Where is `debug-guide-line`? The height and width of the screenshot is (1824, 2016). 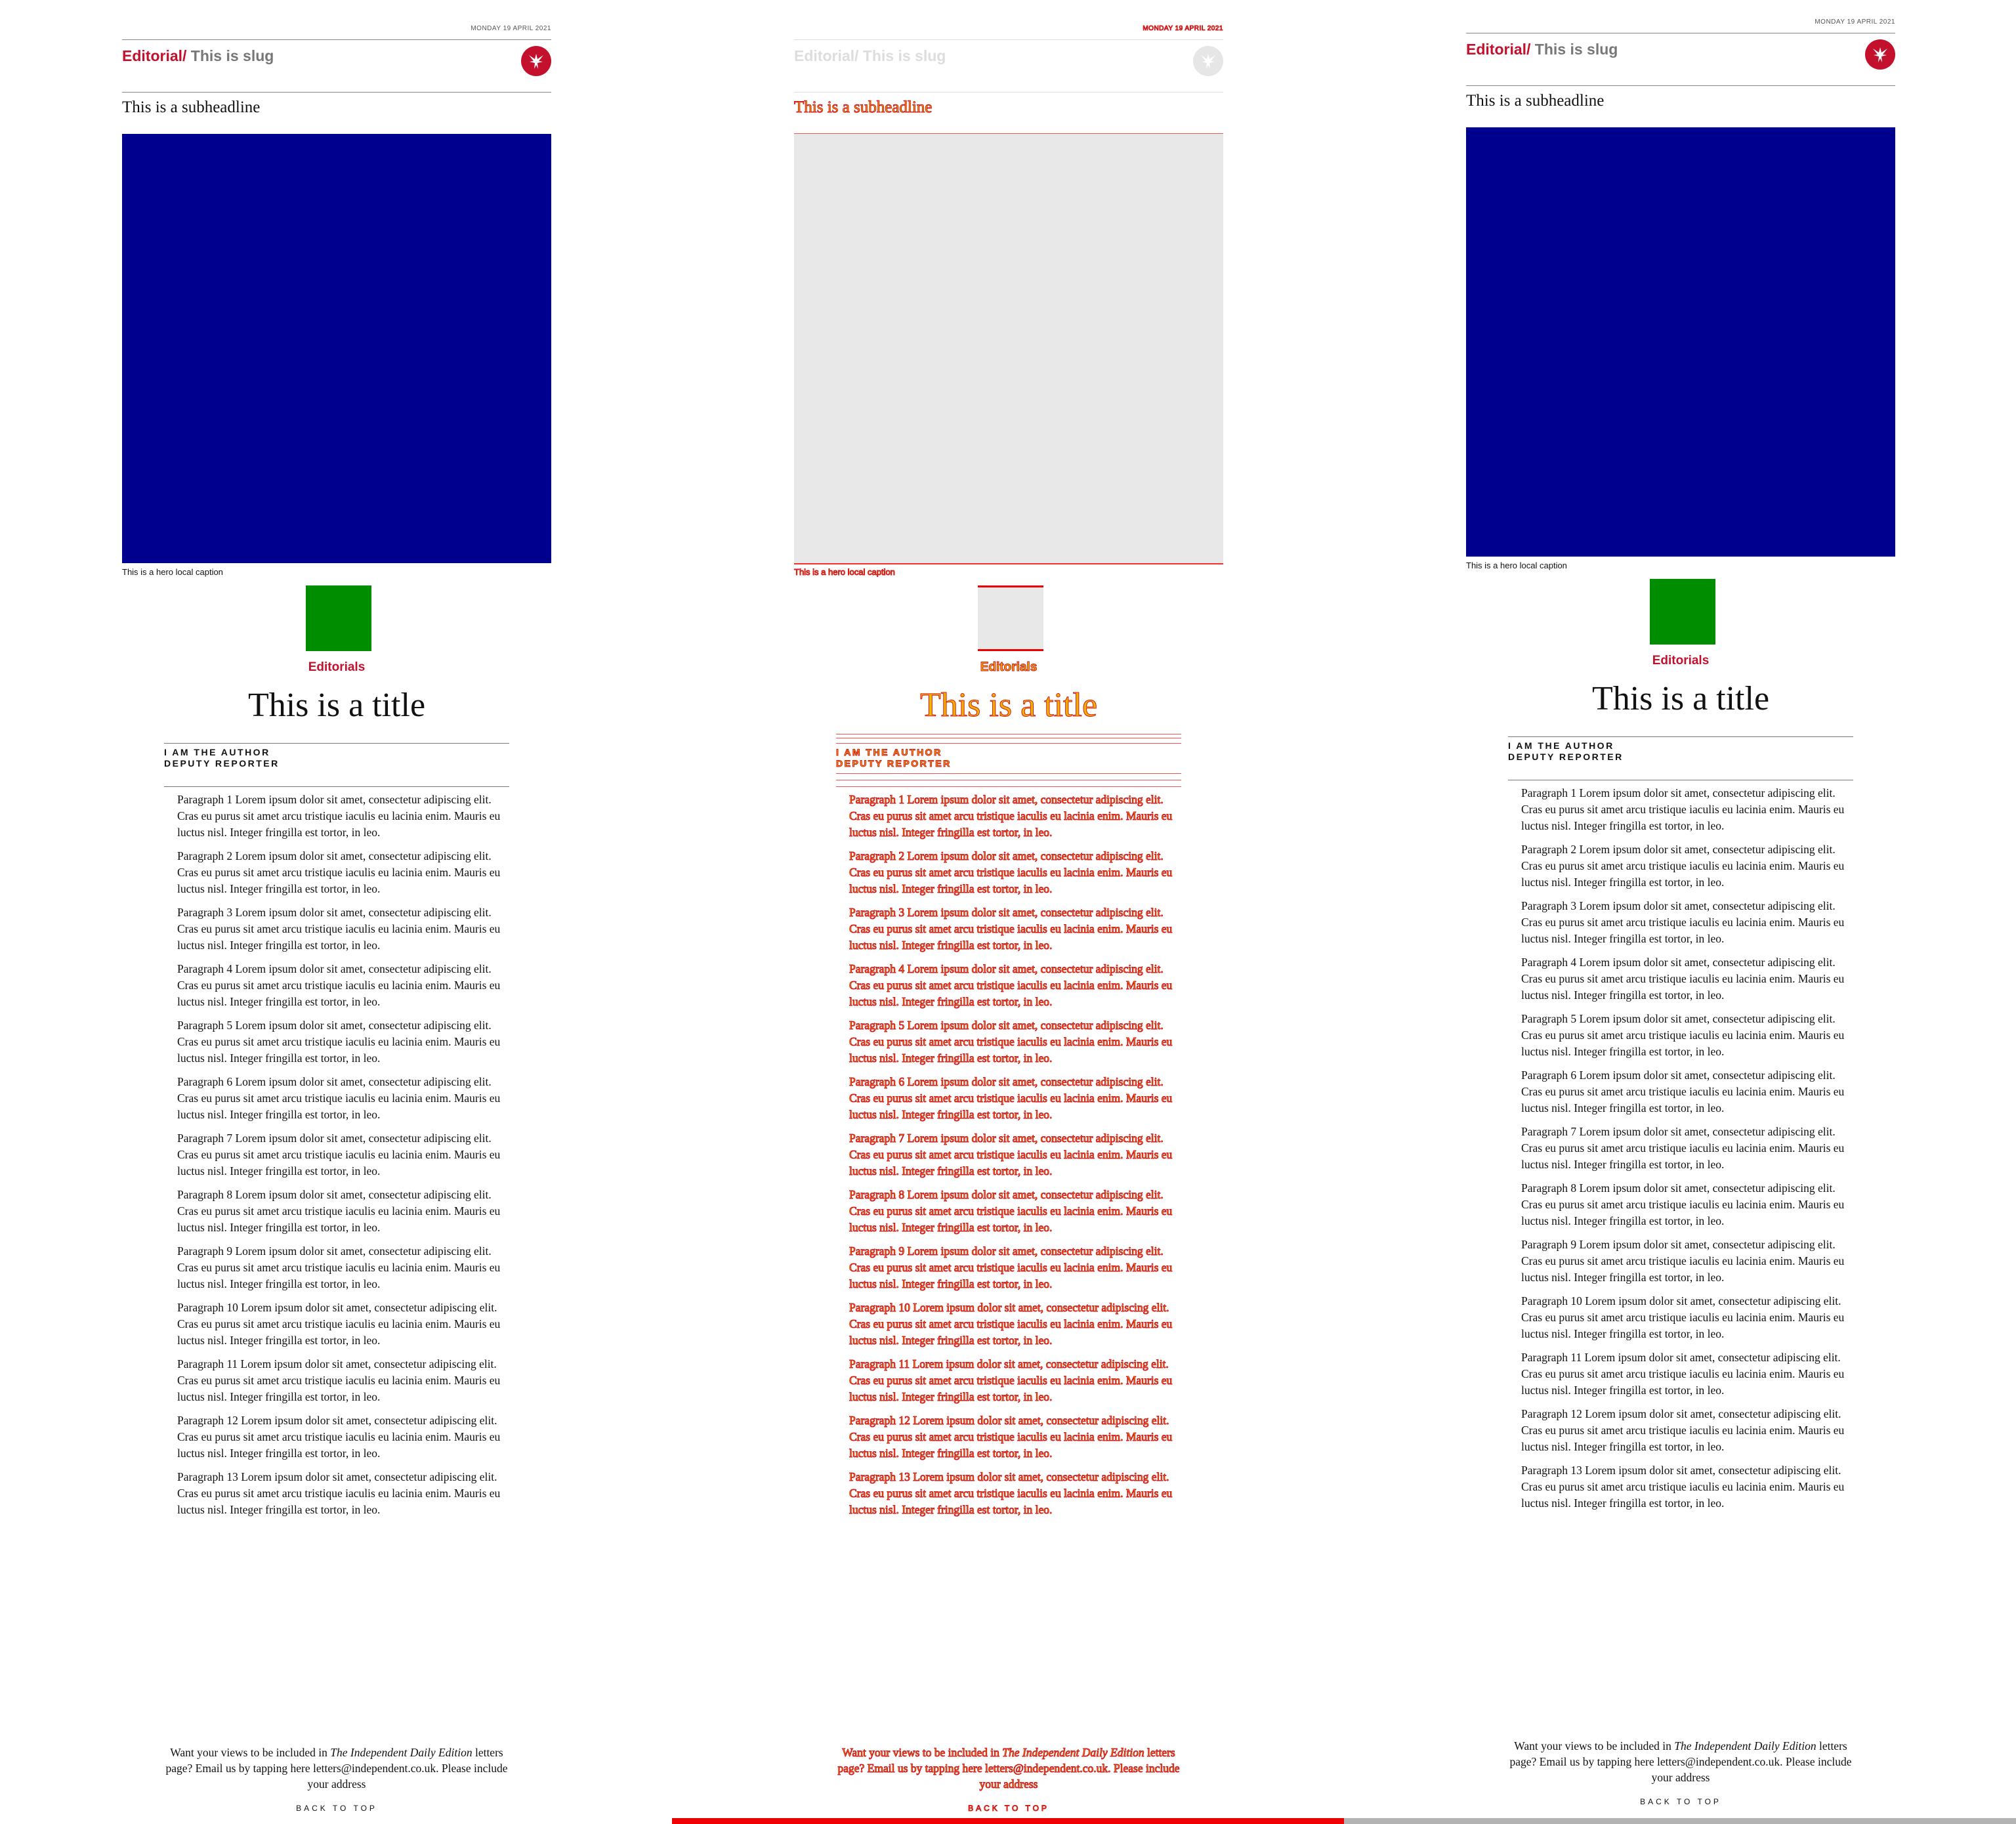 debug-guide-line is located at coordinates (1008, 773).